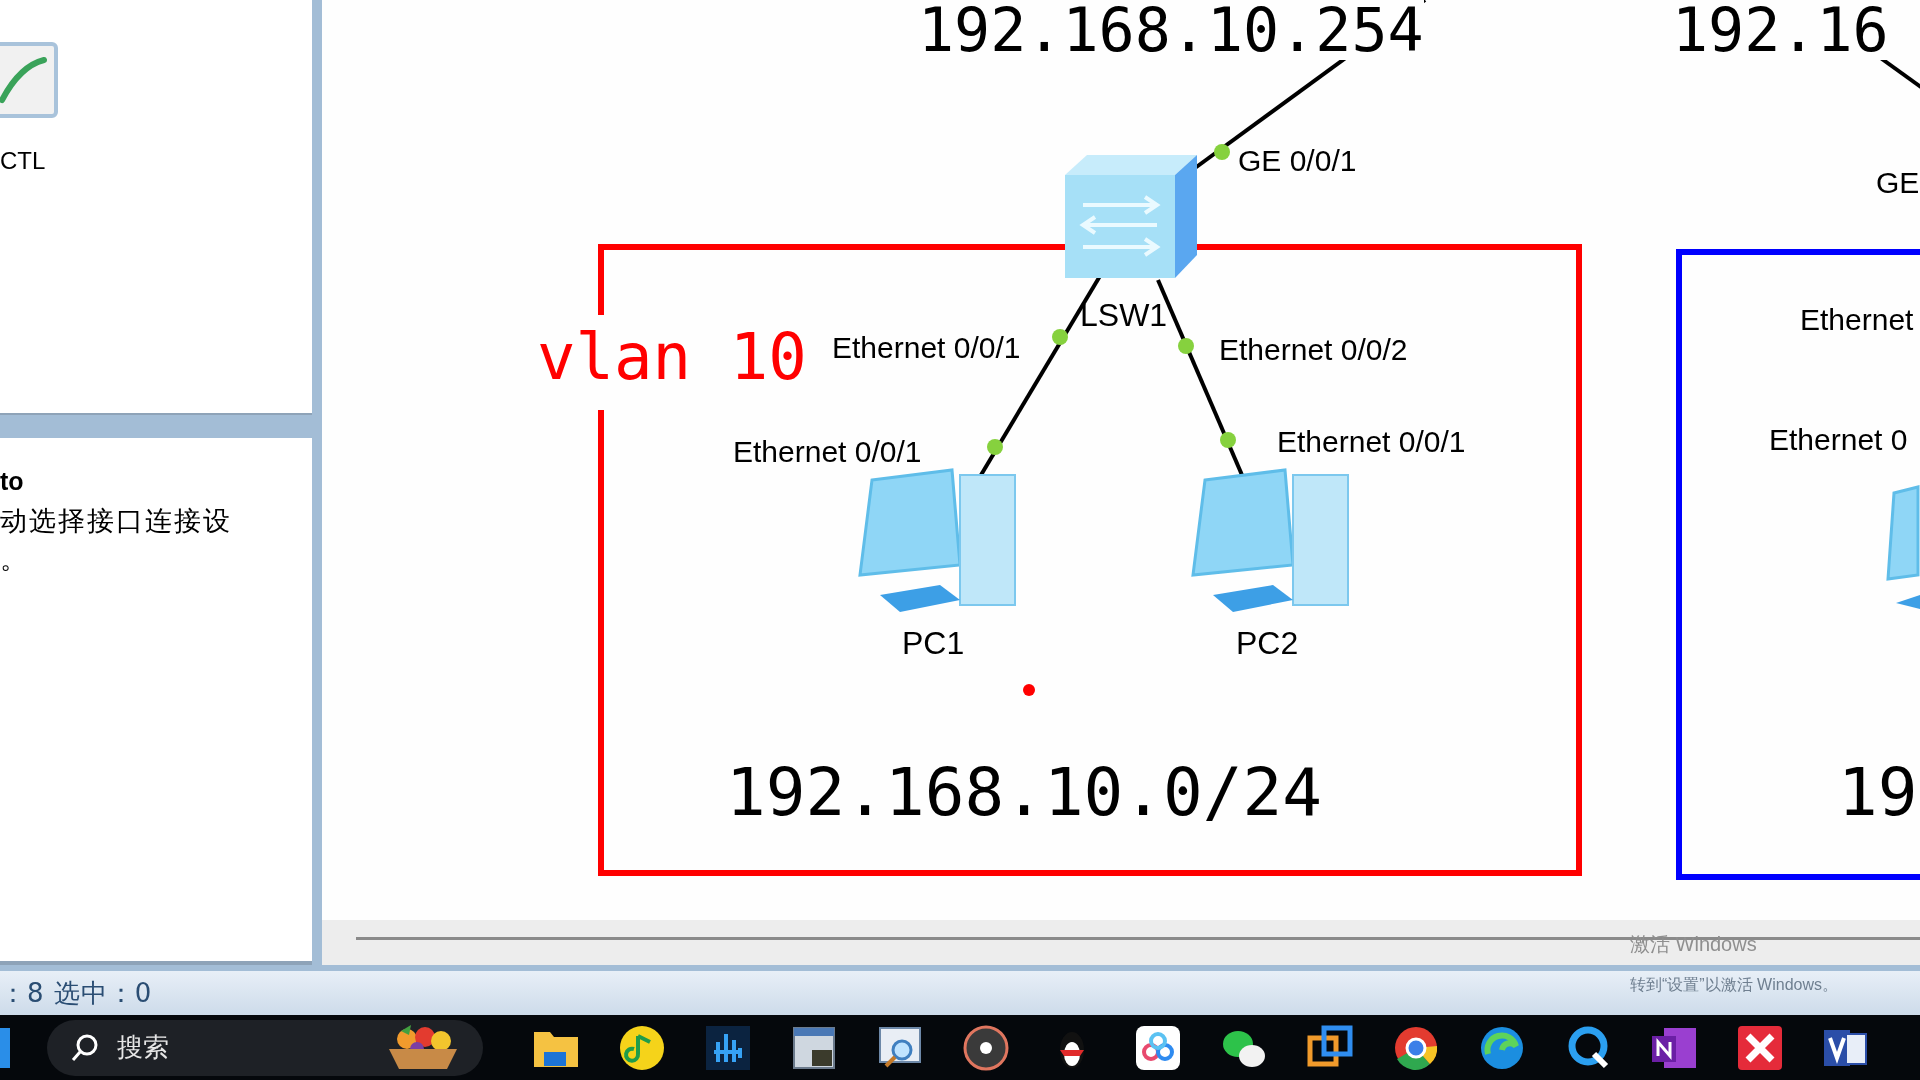  I want to click on port-label: Ethernet 0, so click(1838, 440).